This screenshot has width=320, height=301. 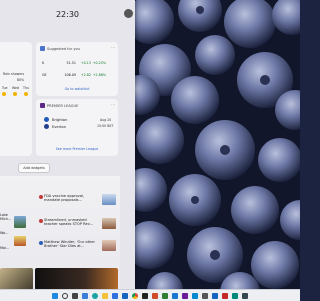 I want to click on weather-widget: Rain showers 80% Tue Wed Thu, so click(x=16, y=99).